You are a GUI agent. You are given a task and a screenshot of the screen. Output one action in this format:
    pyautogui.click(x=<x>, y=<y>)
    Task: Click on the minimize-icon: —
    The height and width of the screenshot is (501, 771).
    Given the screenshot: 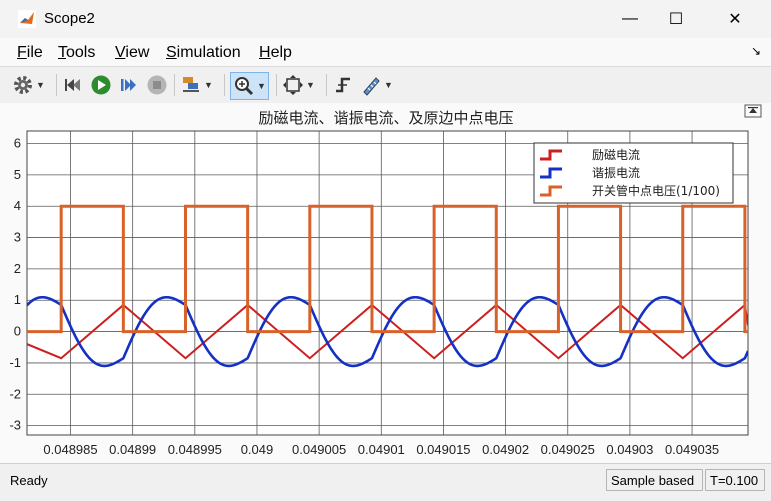 What is the action you would take?
    pyautogui.click(x=630, y=18)
    